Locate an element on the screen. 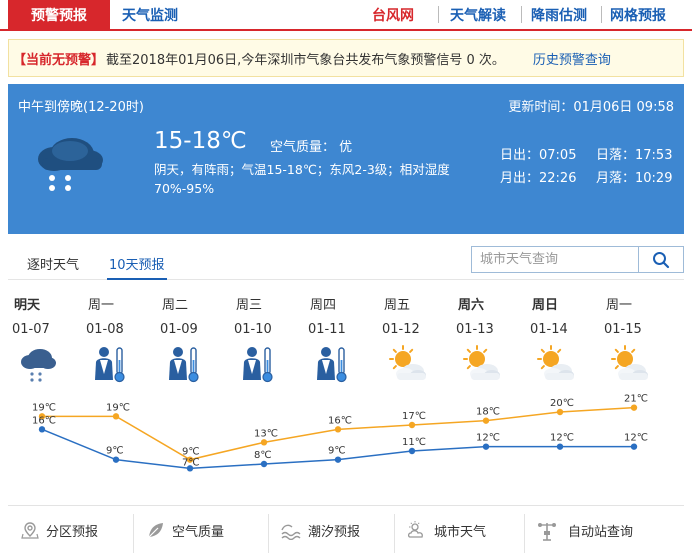 Image resolution: width=692 pixels, height=553 pixels. bottom-item-district: 分区预报 is located at coordinates (59, 529).